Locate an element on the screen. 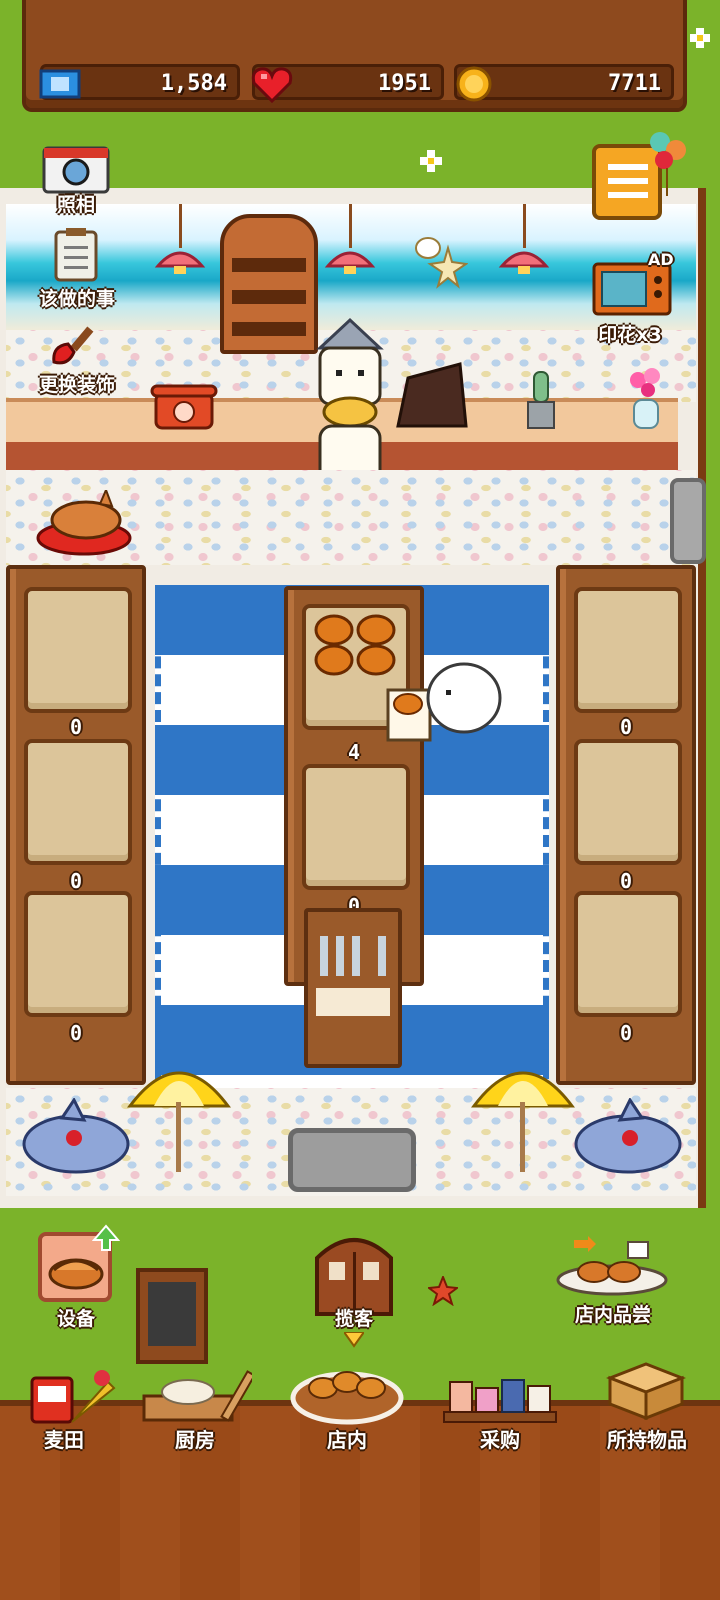 Image resolution: width=720 pixels, height=1600 pixels. decor-button: 更换装饰 is located at coordinates (77, 359).